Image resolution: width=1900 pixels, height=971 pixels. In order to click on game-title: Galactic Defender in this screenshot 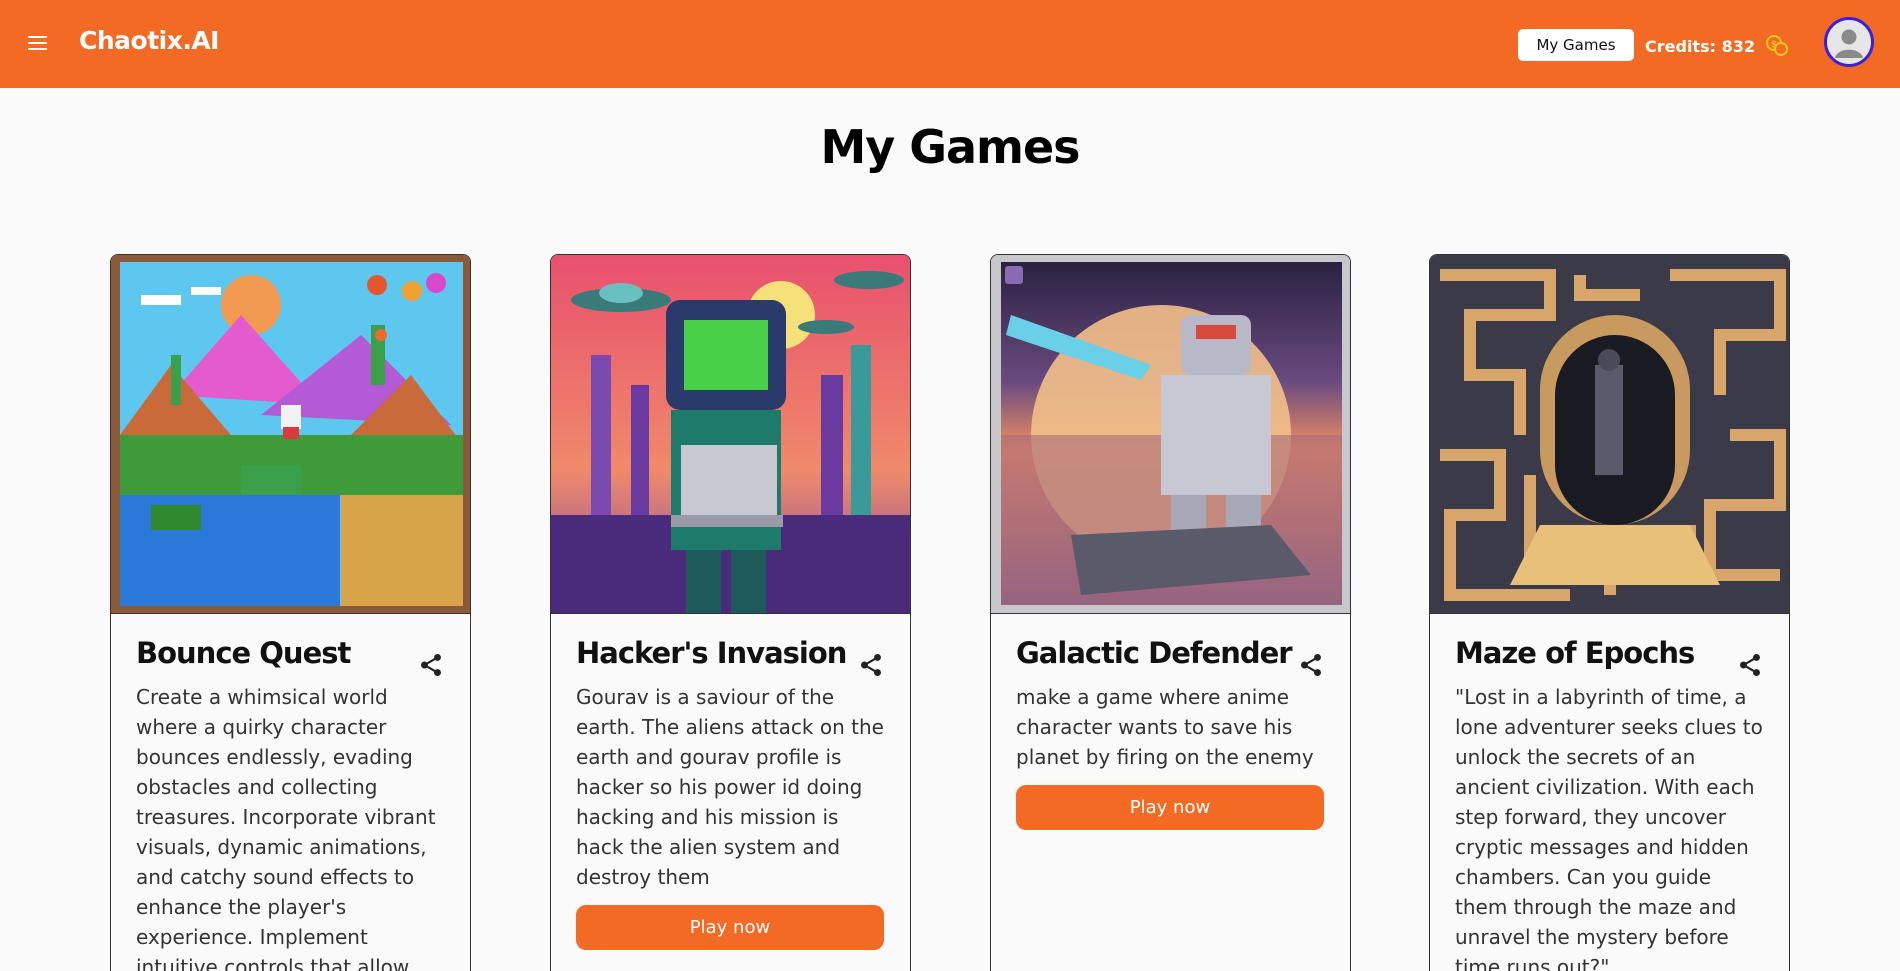, I will do `click(1154, 653)`.